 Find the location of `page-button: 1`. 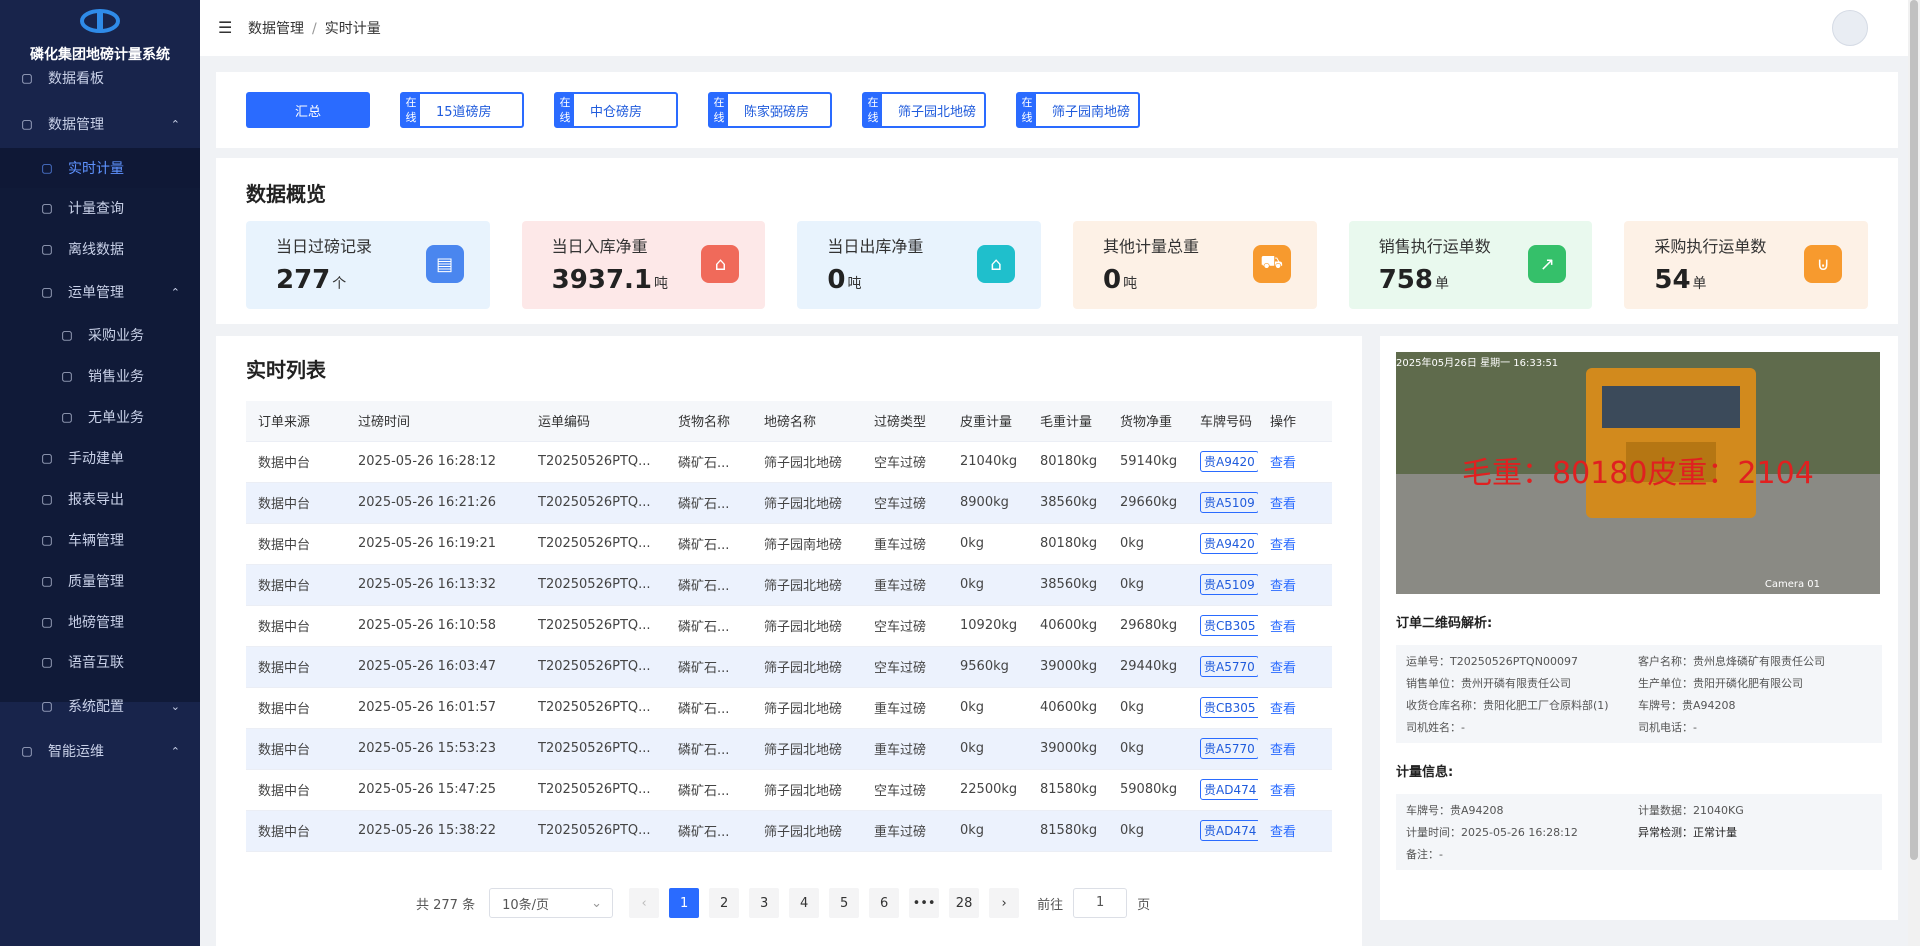

page-button: 1 is located at coordinates (684, 903).